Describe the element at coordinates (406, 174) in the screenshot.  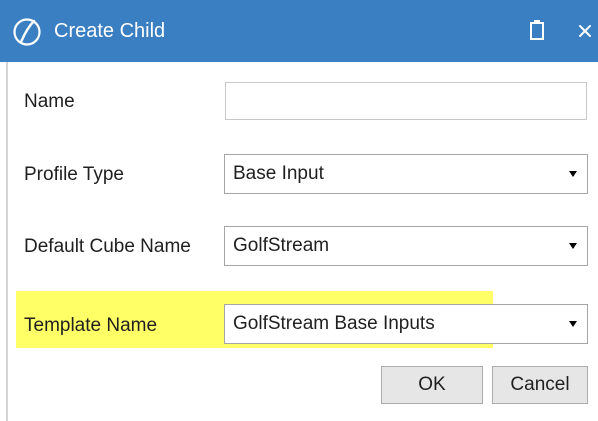
I see `profile-type-select: Base Input` at that location.